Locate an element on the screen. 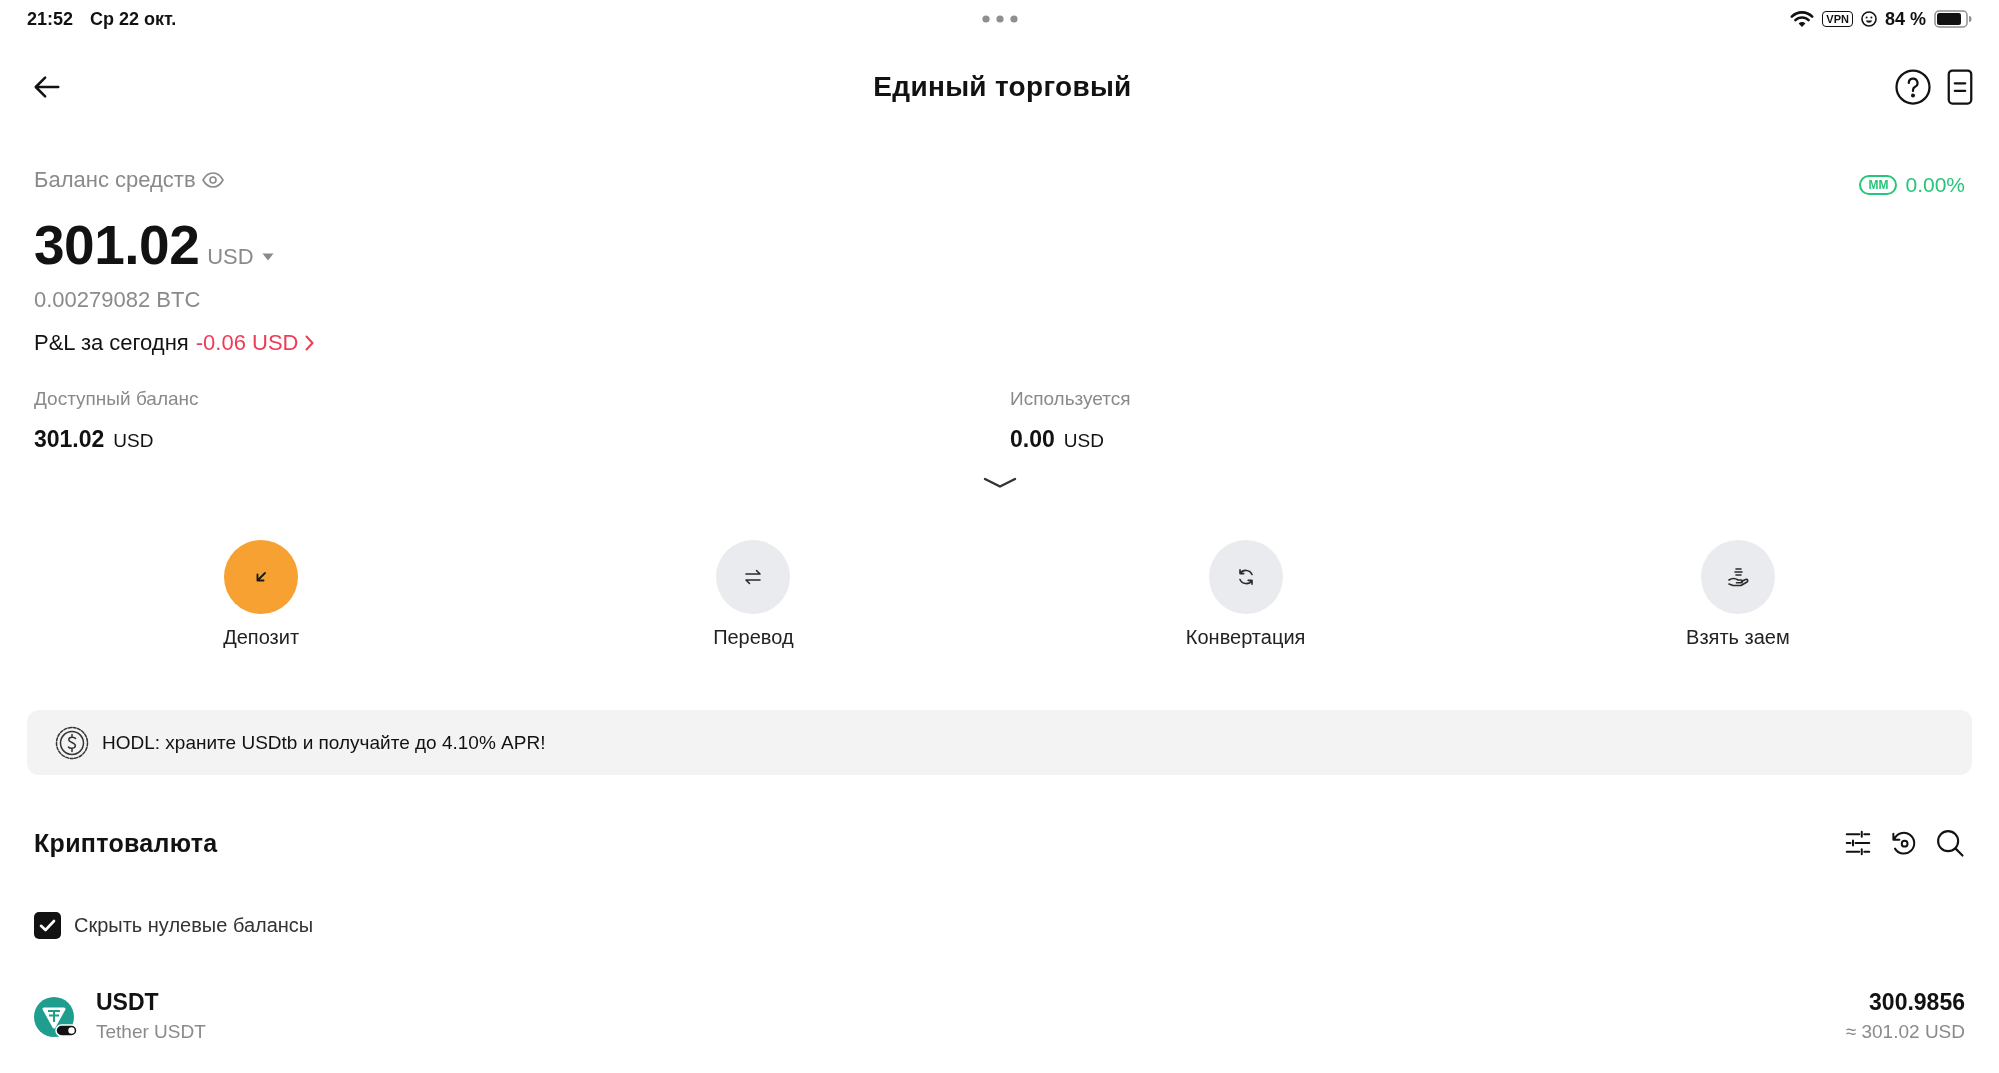  asset-value: ≈ 301.02 USD is located at coordinates (1905, 1032).